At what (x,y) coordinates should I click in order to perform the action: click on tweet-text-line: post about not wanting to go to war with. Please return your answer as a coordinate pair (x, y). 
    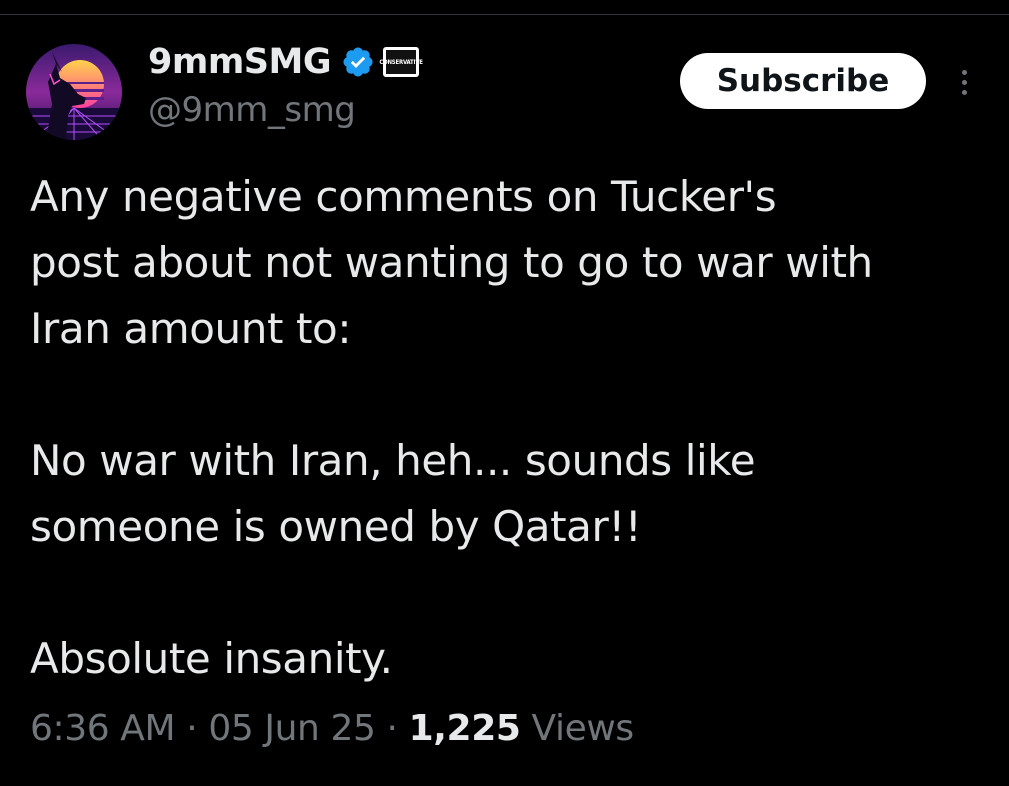
    Looking at the image, I should click on (451, 262).